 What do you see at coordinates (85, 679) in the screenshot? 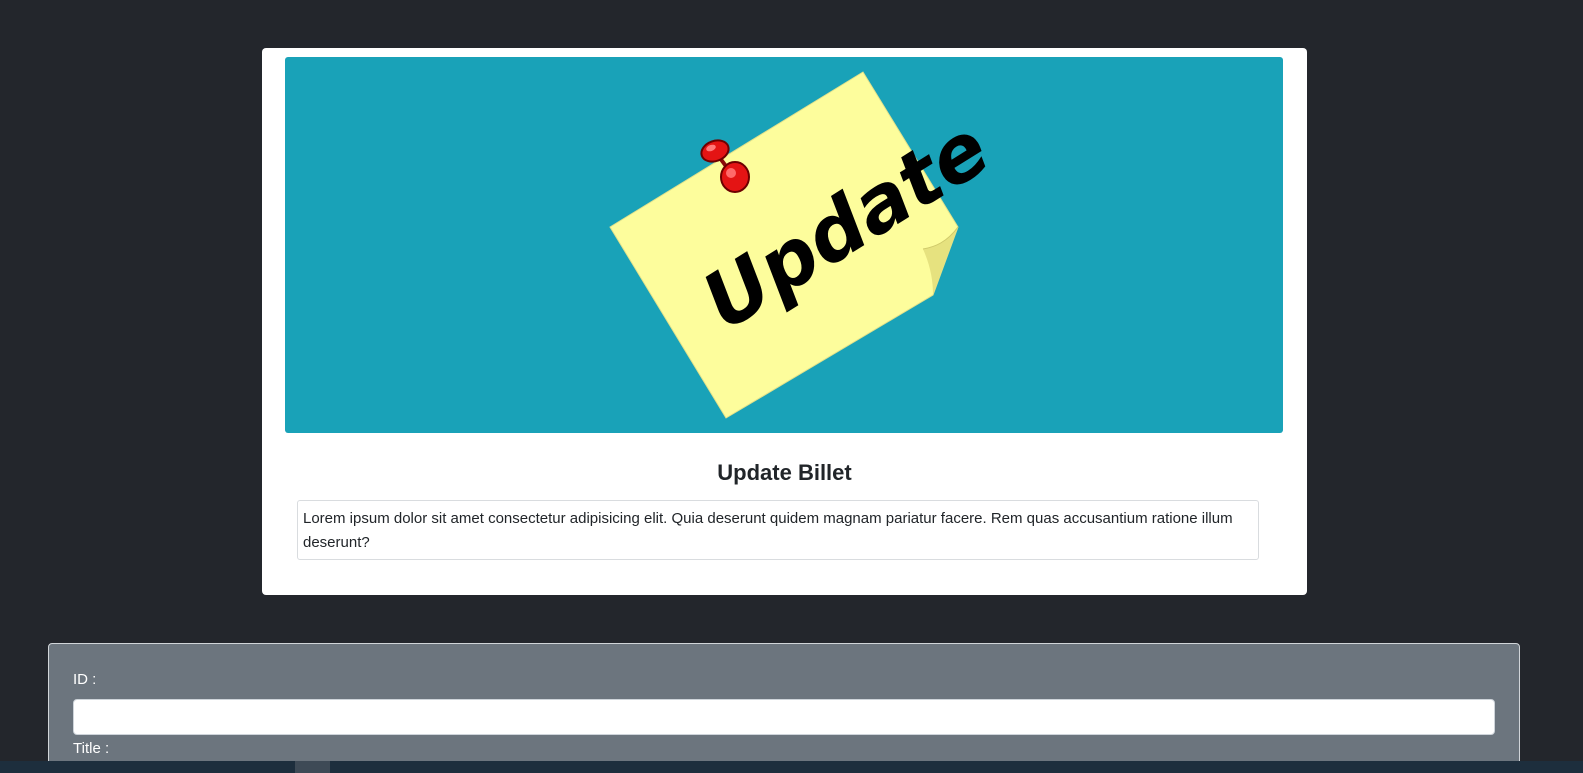
I see `id-label: ID :` at bounding box center [85, 679].